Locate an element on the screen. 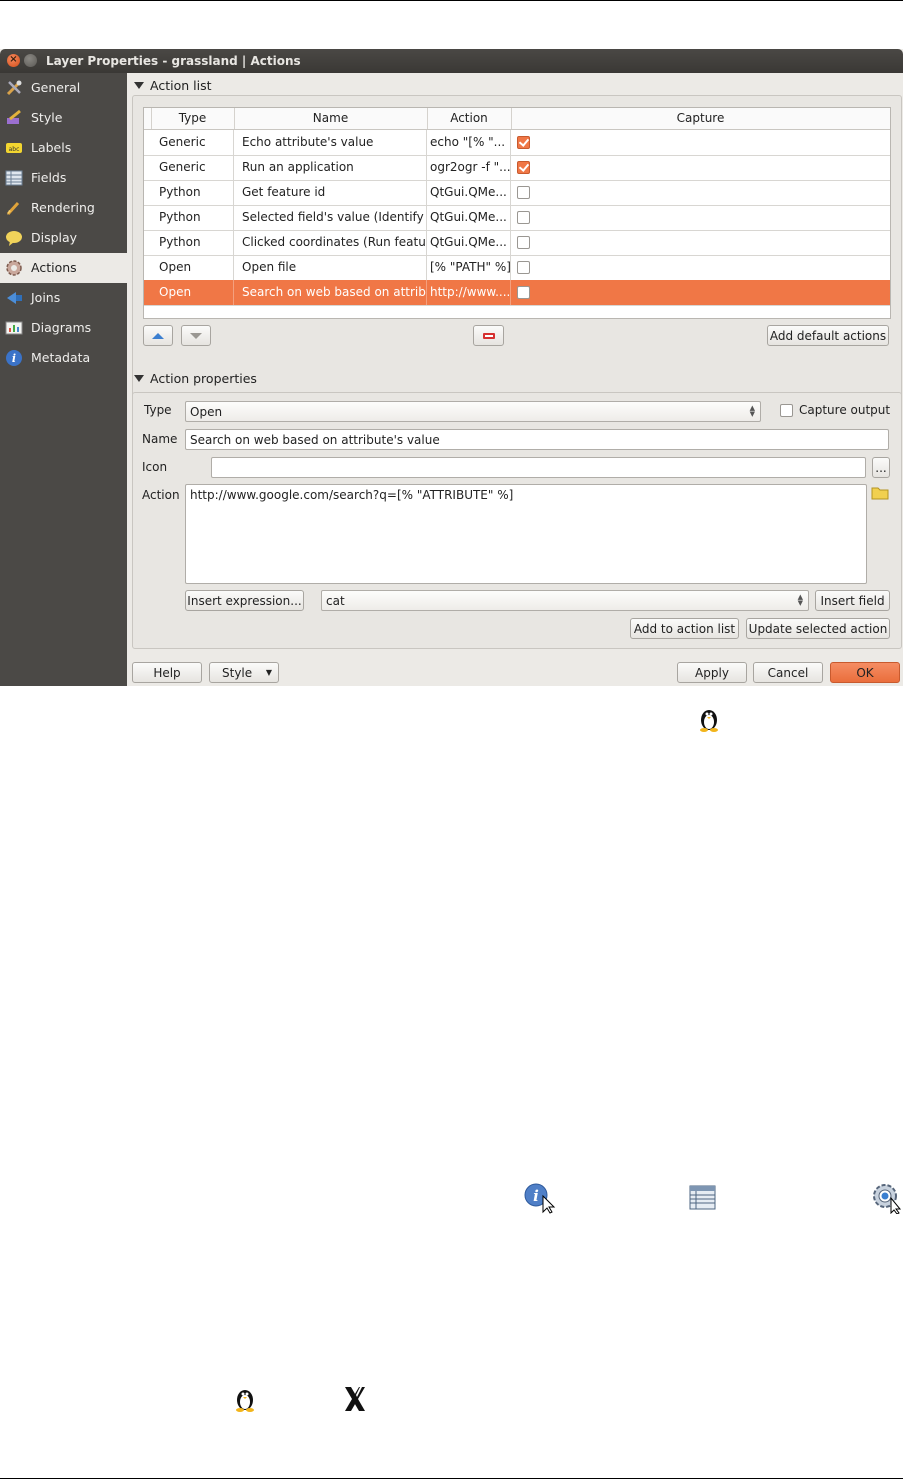  svg-text: abc is located at coordinates (14, 149).